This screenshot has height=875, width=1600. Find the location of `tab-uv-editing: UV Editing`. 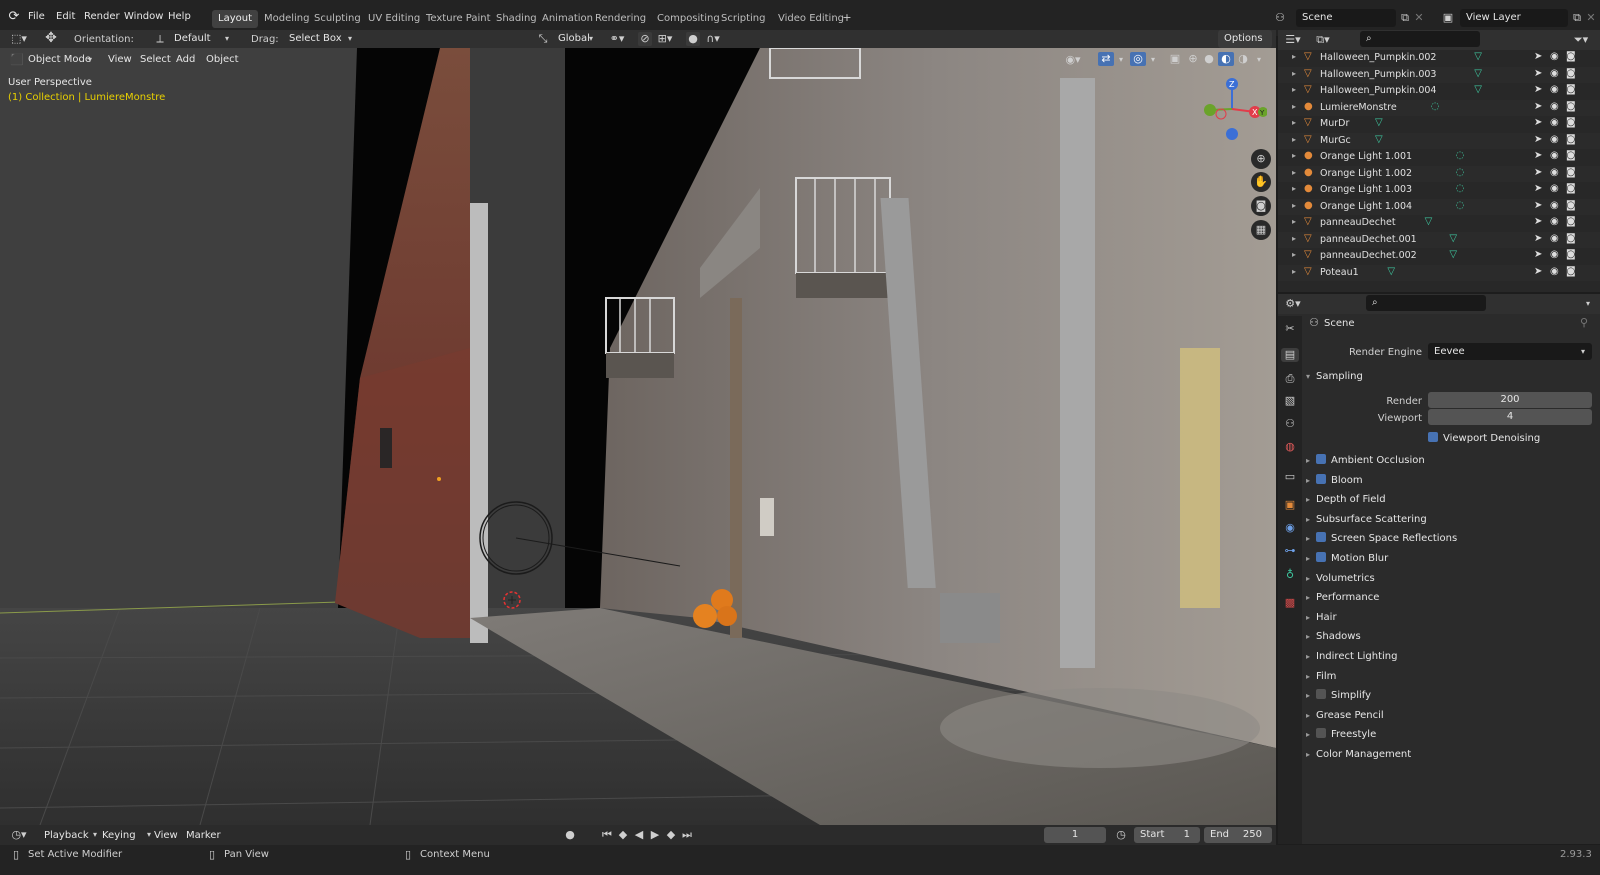

tab-uv-editing: UV Editing is located at coordinates (394, 19).